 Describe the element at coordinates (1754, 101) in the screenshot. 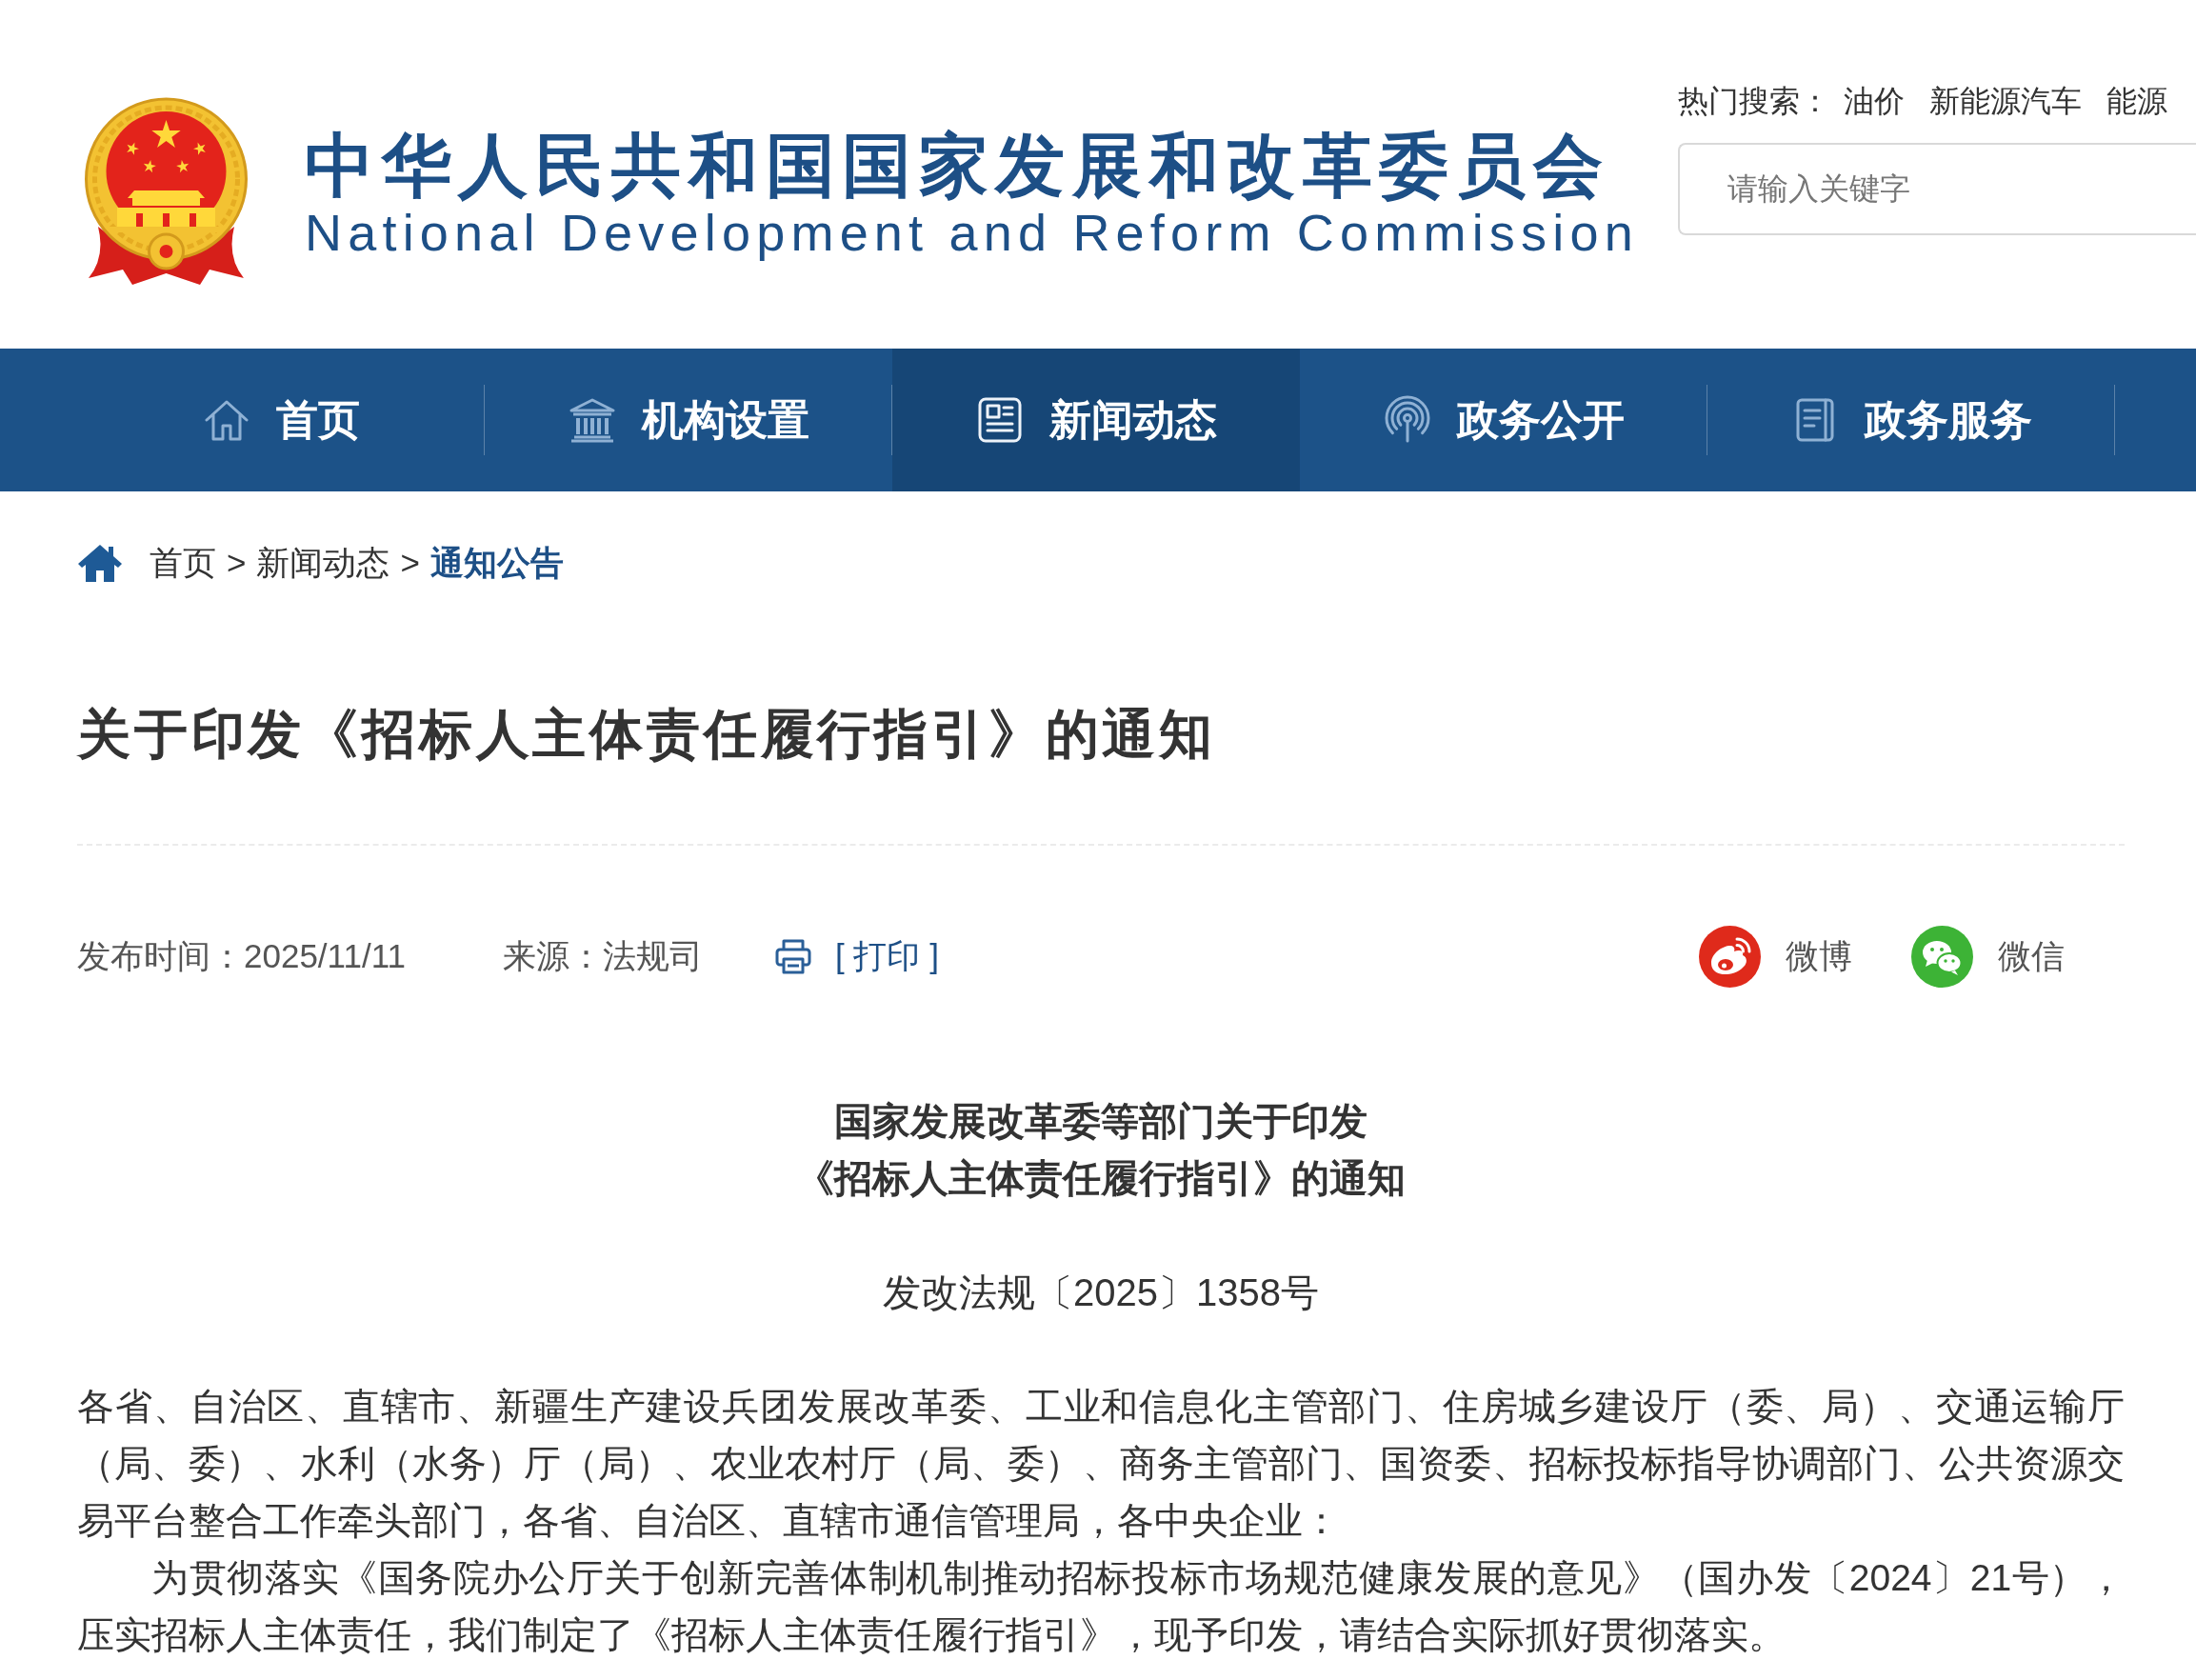

I see `hot-search-label: 热门搜索：` at that location.